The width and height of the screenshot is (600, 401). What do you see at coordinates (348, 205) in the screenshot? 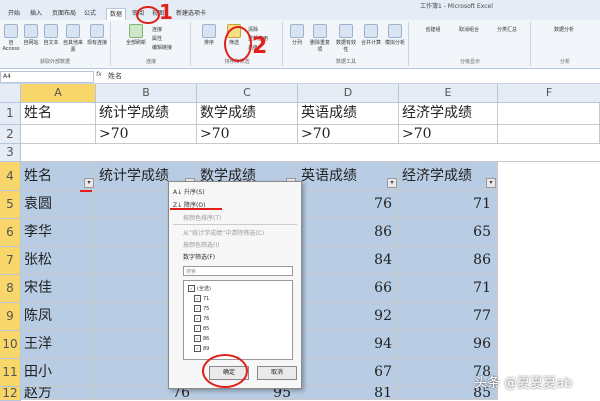
I see `english-score-cell: 76` at bounding box center [348, 205].